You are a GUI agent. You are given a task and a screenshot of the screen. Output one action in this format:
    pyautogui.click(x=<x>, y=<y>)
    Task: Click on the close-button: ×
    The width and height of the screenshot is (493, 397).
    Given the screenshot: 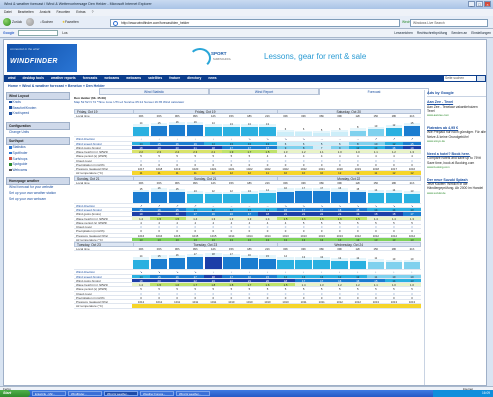 What is the action you would take?
    pyautogui.click(x=487, y=4)
    